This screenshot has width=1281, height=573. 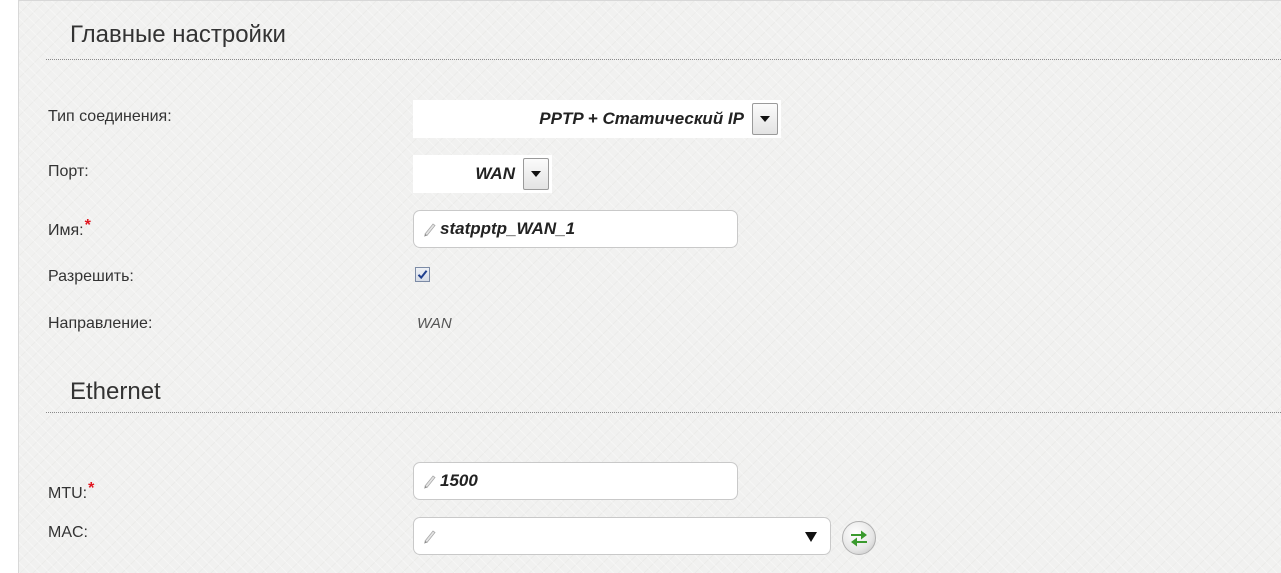 What do you see at coordinates (434, 323) in the screenshot?
I see `direction-value: WAN` at bounding box center [434, 323].